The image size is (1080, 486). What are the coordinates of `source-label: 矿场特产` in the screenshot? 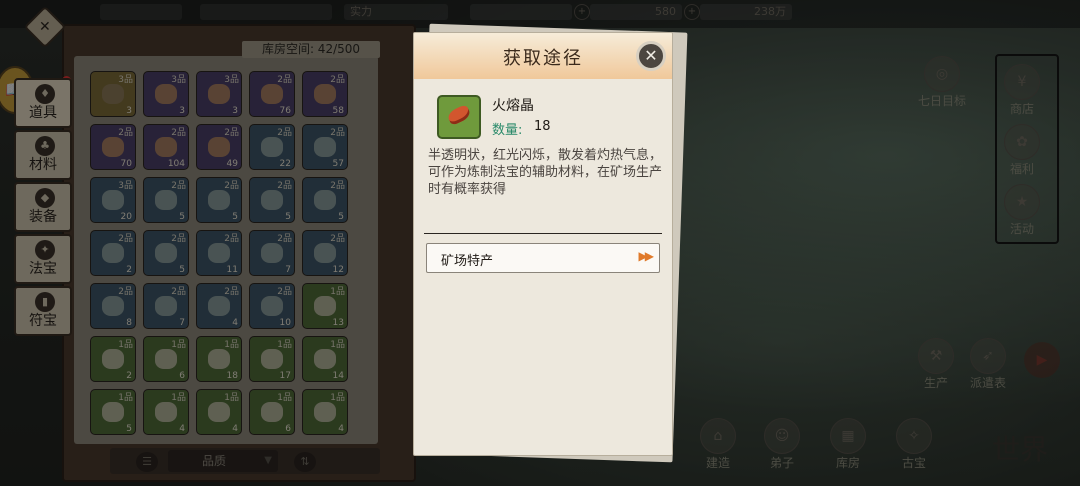 It's located at (467, 261).